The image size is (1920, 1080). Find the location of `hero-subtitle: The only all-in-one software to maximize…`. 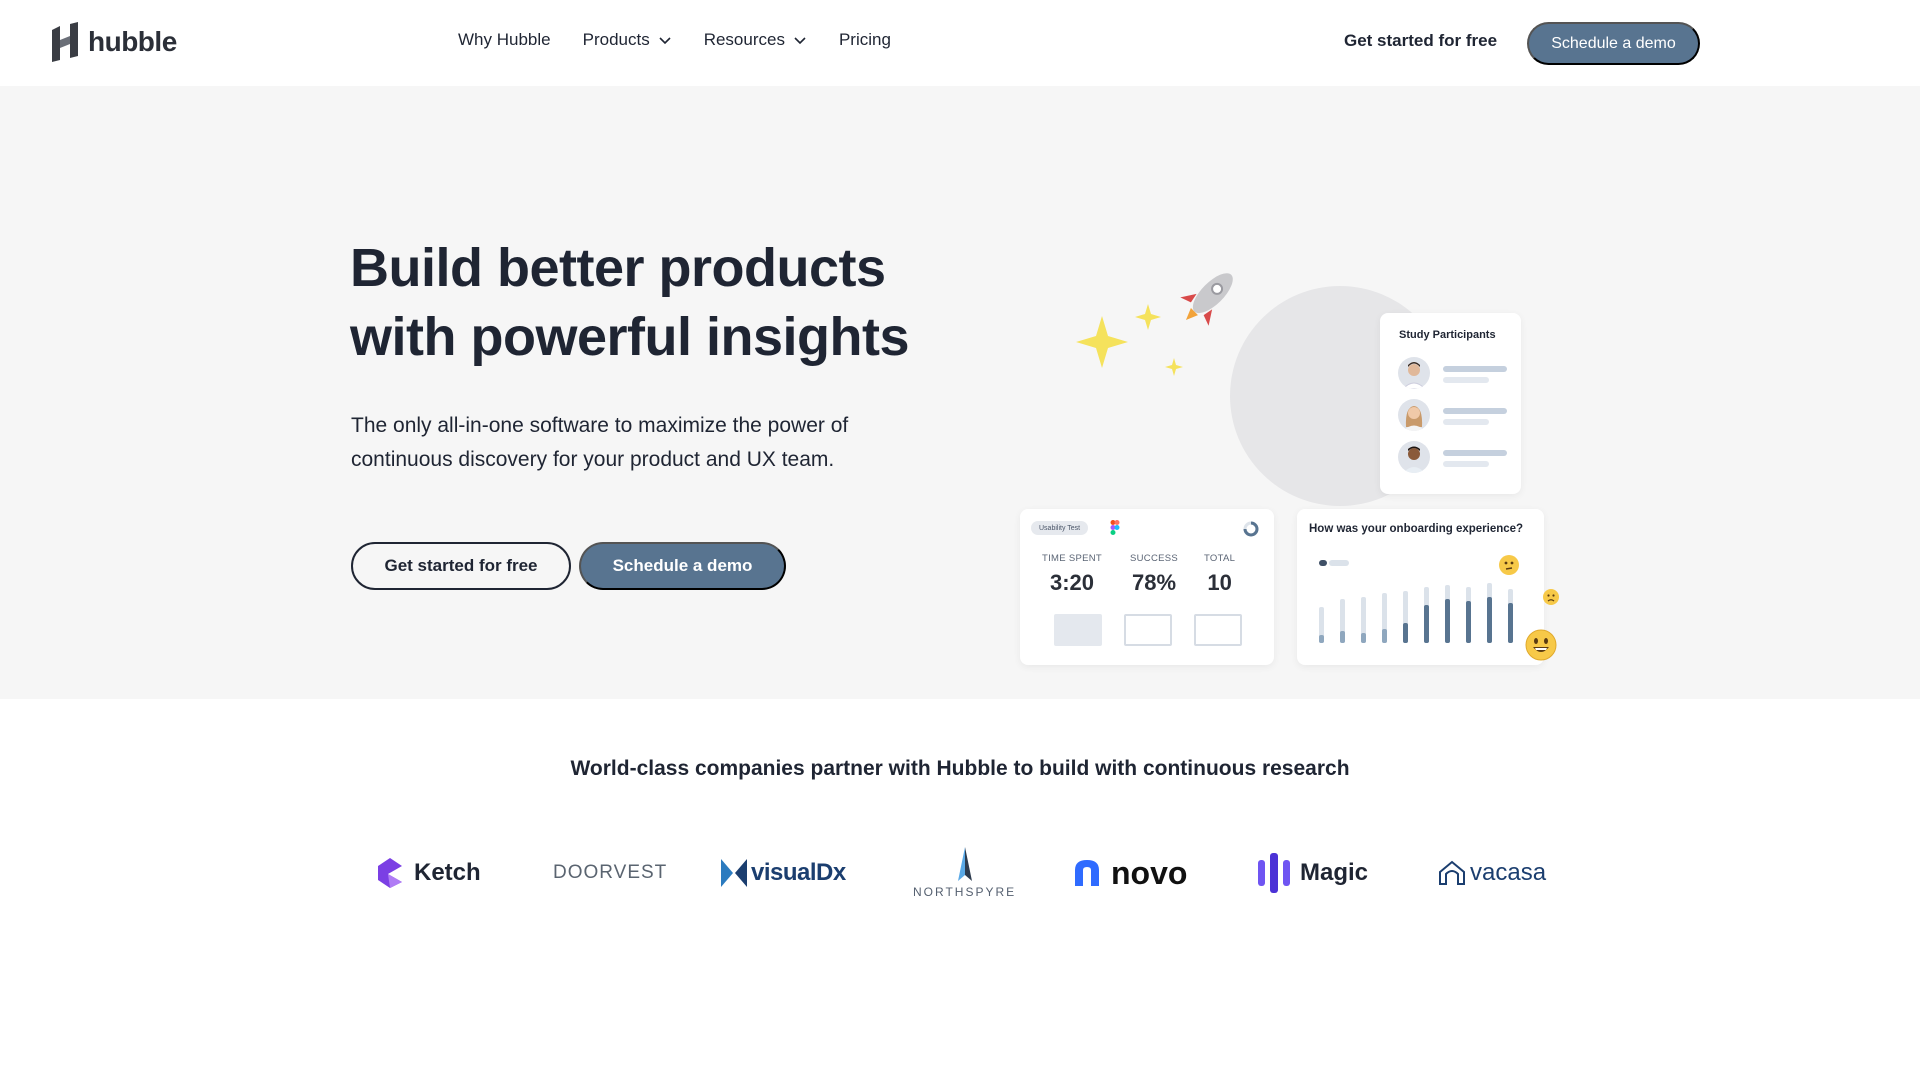

hero-subtitle: The only all-in-one software to maximize… is located at coordinates (600, 442).